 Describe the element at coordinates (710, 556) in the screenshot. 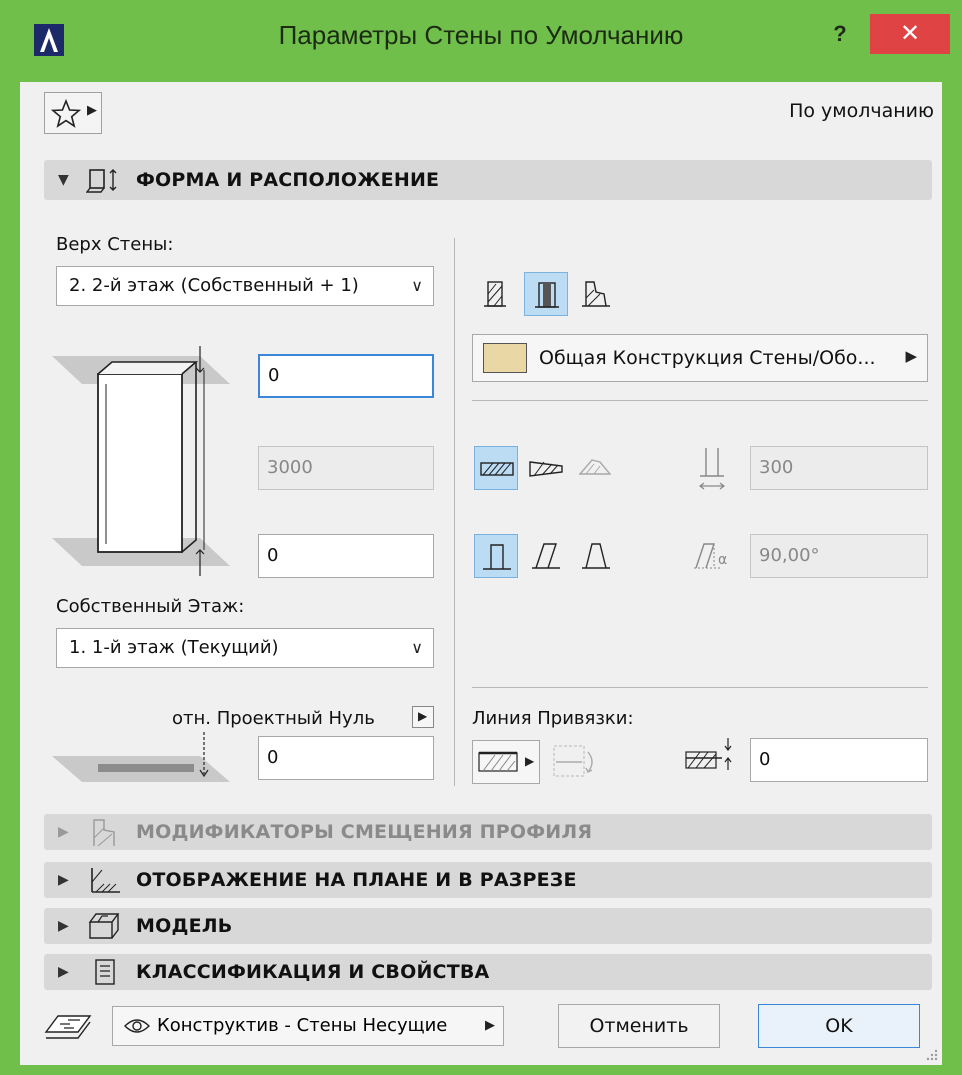

I see `angle-icon: α` at that location.